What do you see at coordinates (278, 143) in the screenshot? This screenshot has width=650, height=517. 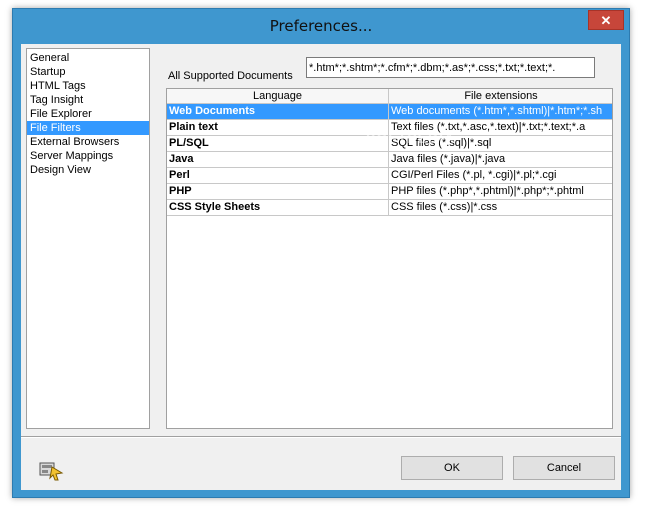 I see `language-cell: PL/SQL` at bounding box center [278, 143].